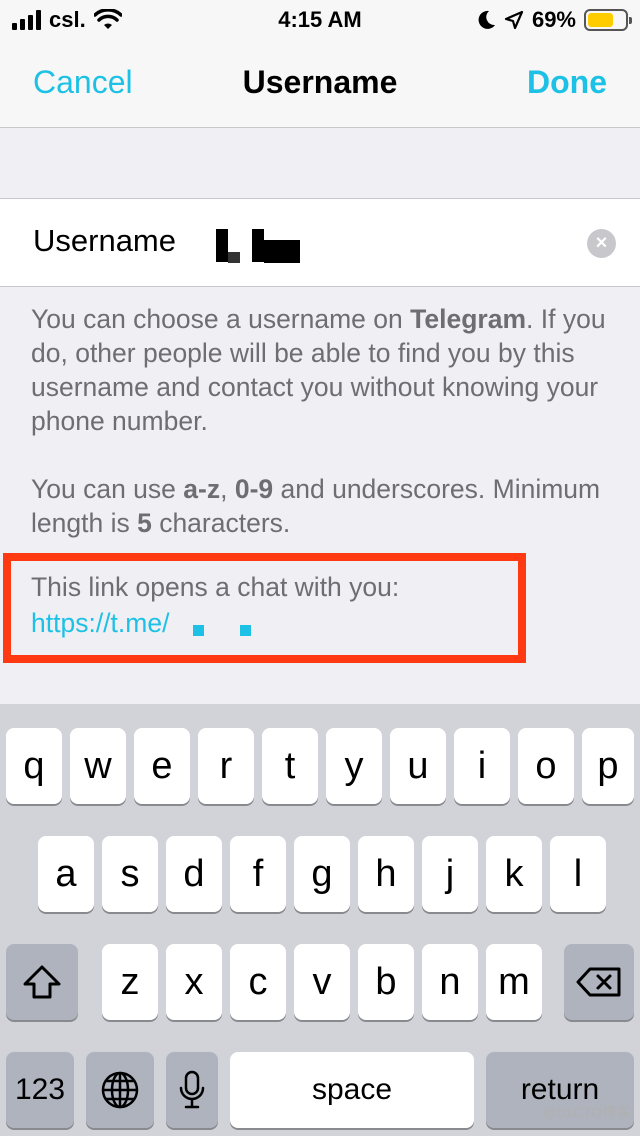 The image size is (640, 1136). Describe the element at coordinates (418, 766) in the screenshot. I see `key-u: u` at that location.